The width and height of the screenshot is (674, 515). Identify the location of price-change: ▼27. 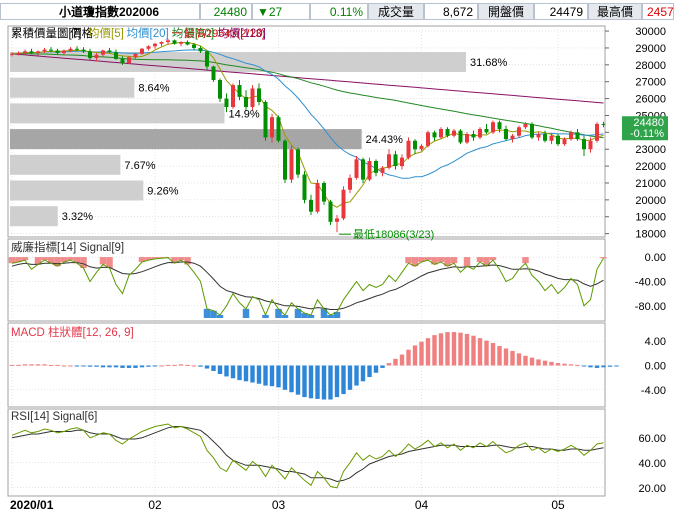
(281, 11).